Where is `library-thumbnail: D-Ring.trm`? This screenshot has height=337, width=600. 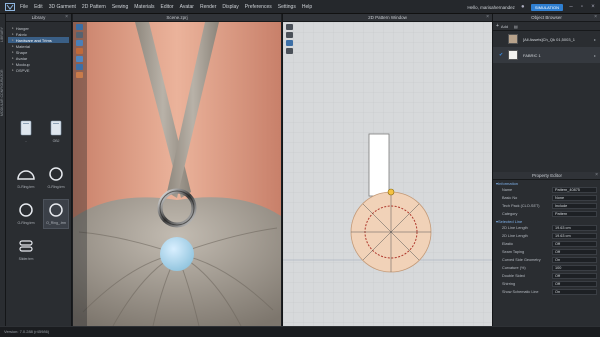
library-thumbnail: D-Ring.trm is located at coordinates (26, 178).